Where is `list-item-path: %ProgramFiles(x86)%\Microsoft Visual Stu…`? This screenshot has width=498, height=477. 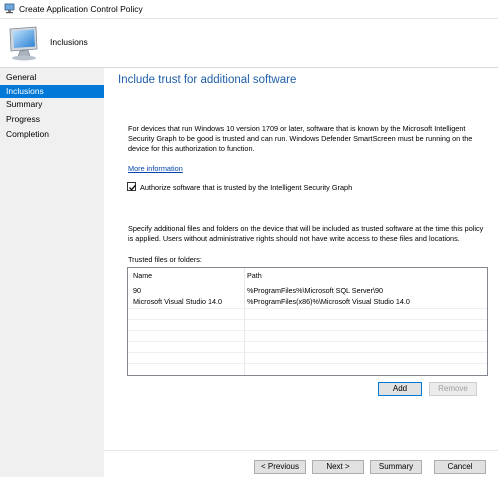 list-item-path: %ProgramFiles(x86)%\Microsoft Visual Stu… is located at coordinates (328, 301).